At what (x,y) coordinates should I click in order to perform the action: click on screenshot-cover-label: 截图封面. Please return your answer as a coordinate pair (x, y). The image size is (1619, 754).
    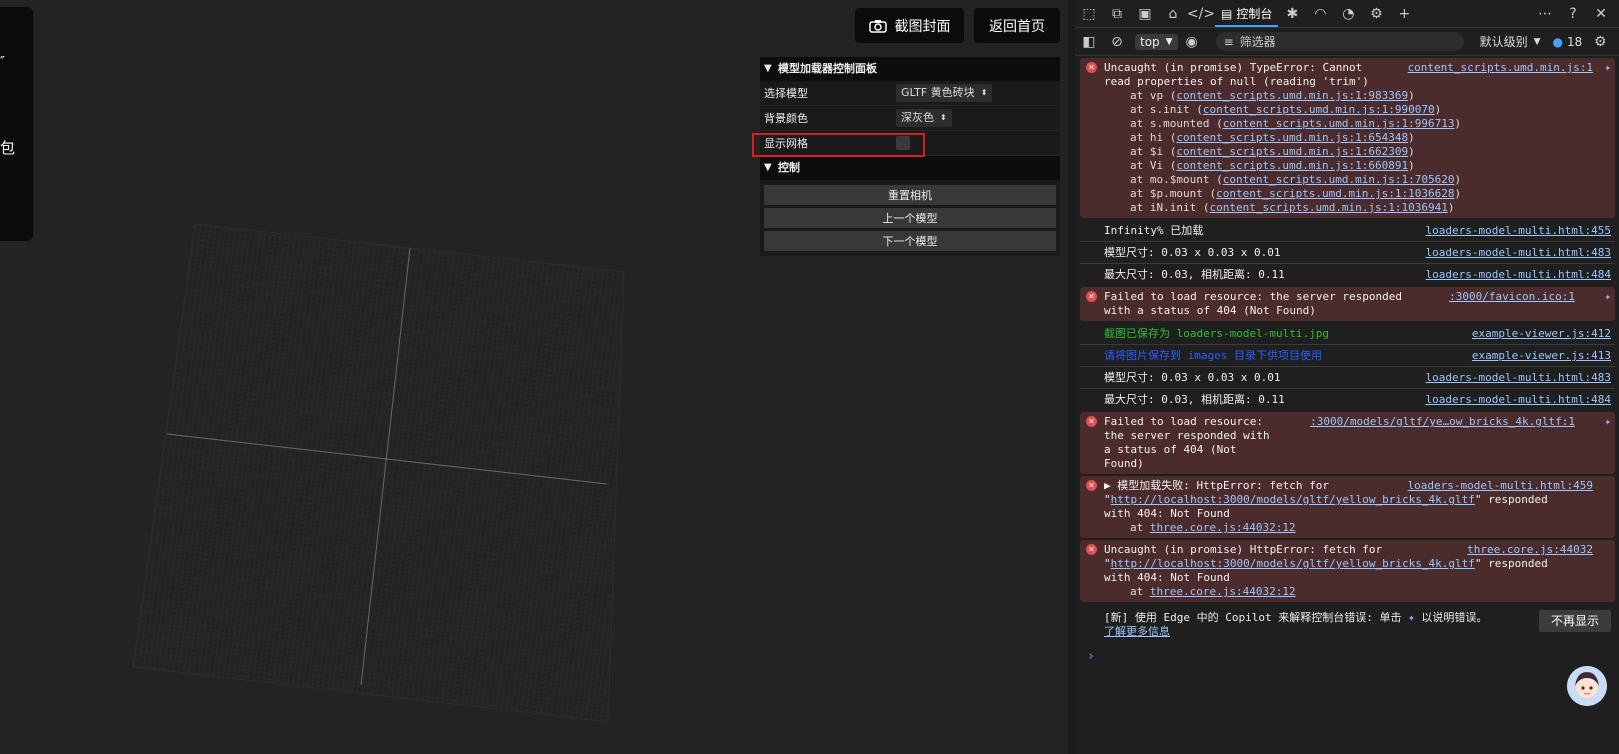
    Looking at the image, I should click on (922, 26).